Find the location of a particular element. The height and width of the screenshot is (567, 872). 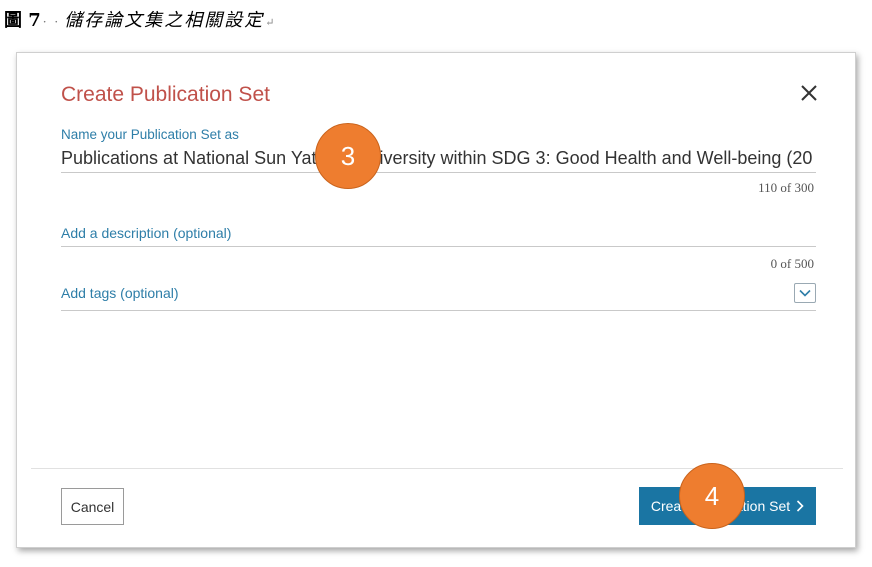

paragraph-mark: ↵ is located at coordinates (270, 22).